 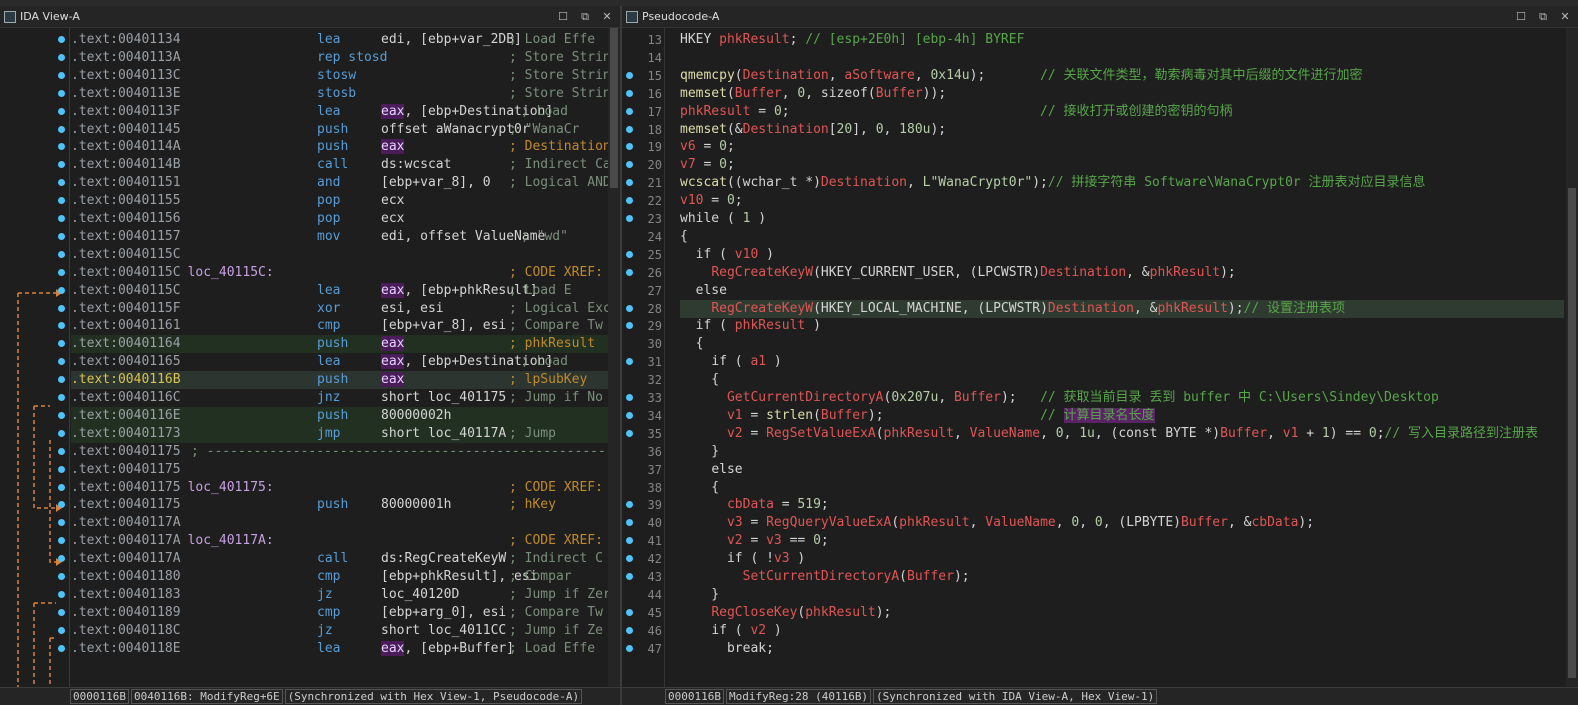 I want to click on disasm-label: loc_40115C:, so click(x=231, y=272).